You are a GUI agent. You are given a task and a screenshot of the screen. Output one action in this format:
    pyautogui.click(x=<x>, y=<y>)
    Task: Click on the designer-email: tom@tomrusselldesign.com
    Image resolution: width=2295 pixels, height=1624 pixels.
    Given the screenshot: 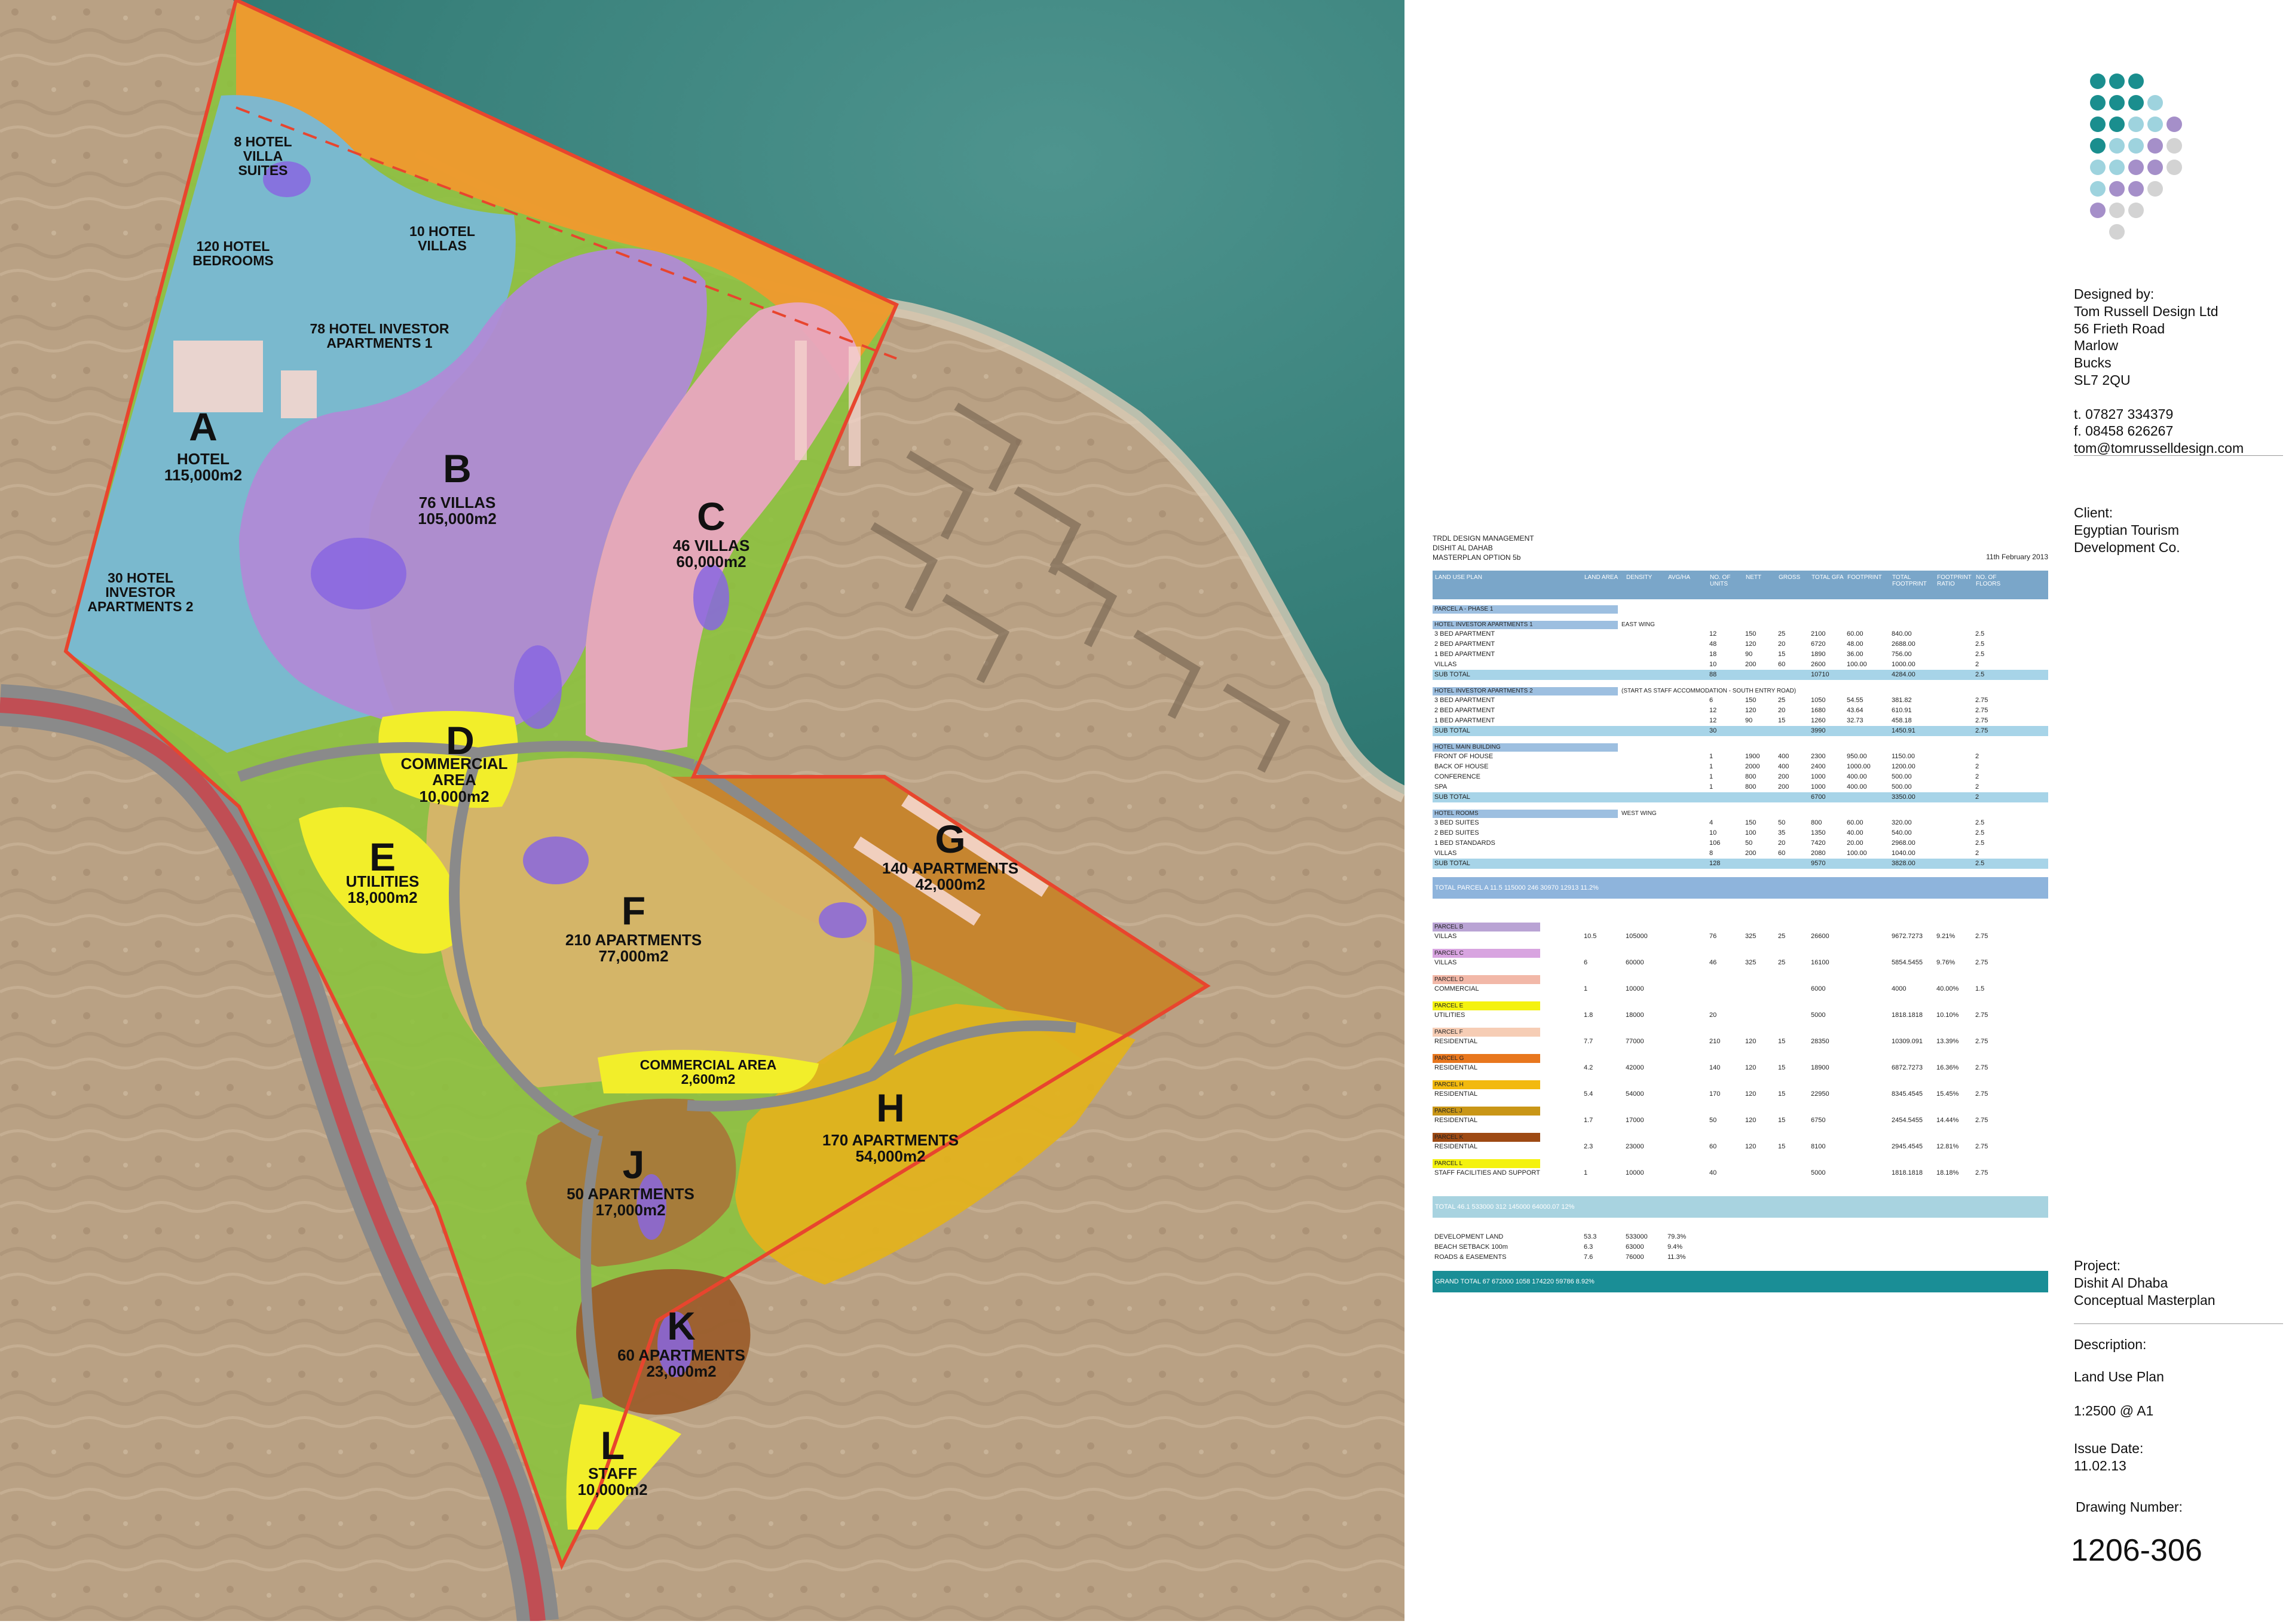 What is the action you would take?
    pyautogui.click(x=2159, y=448)
    